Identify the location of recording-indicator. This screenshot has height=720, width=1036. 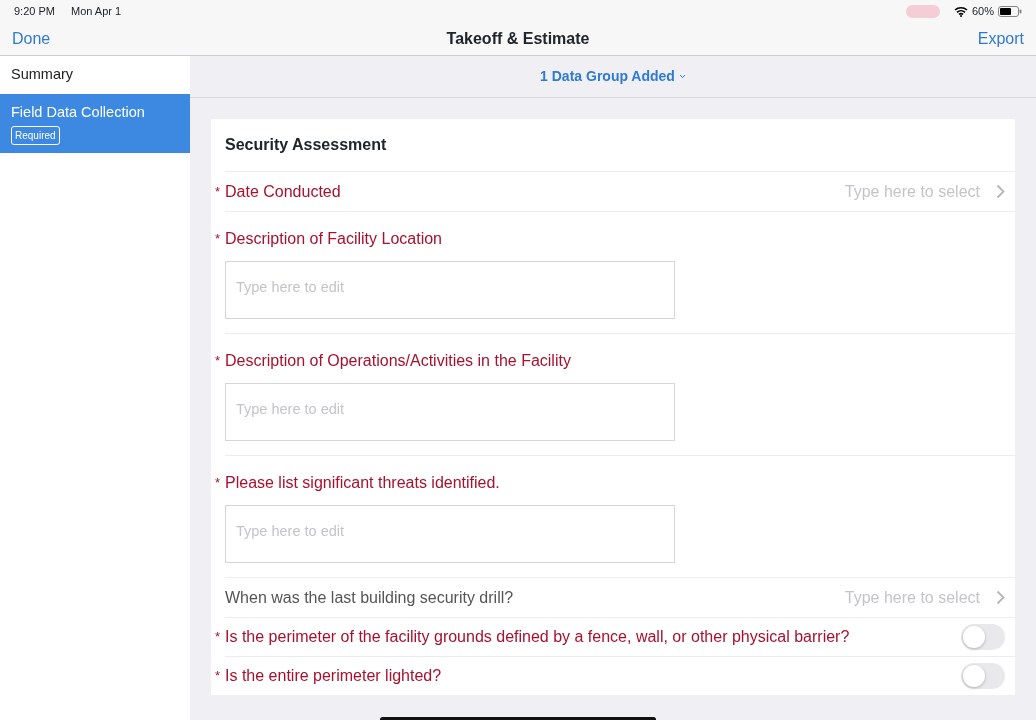
(922, 11).